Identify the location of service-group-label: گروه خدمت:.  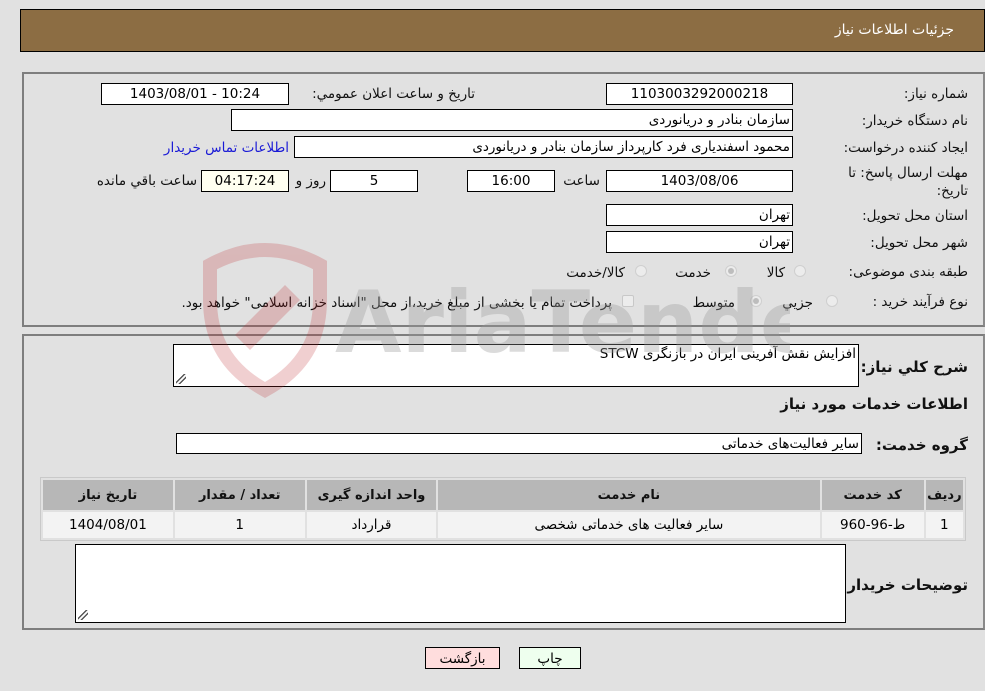
(921, 445).